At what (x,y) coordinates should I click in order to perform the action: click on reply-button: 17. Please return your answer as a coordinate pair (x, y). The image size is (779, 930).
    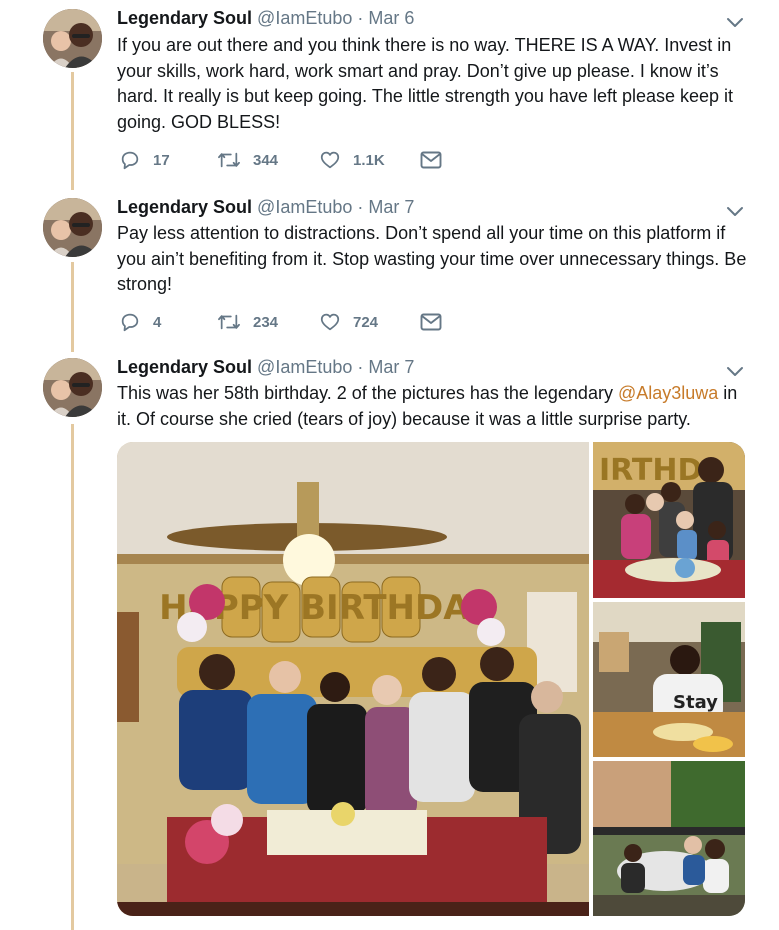
    Looking at the image, I should click on (144, 160).